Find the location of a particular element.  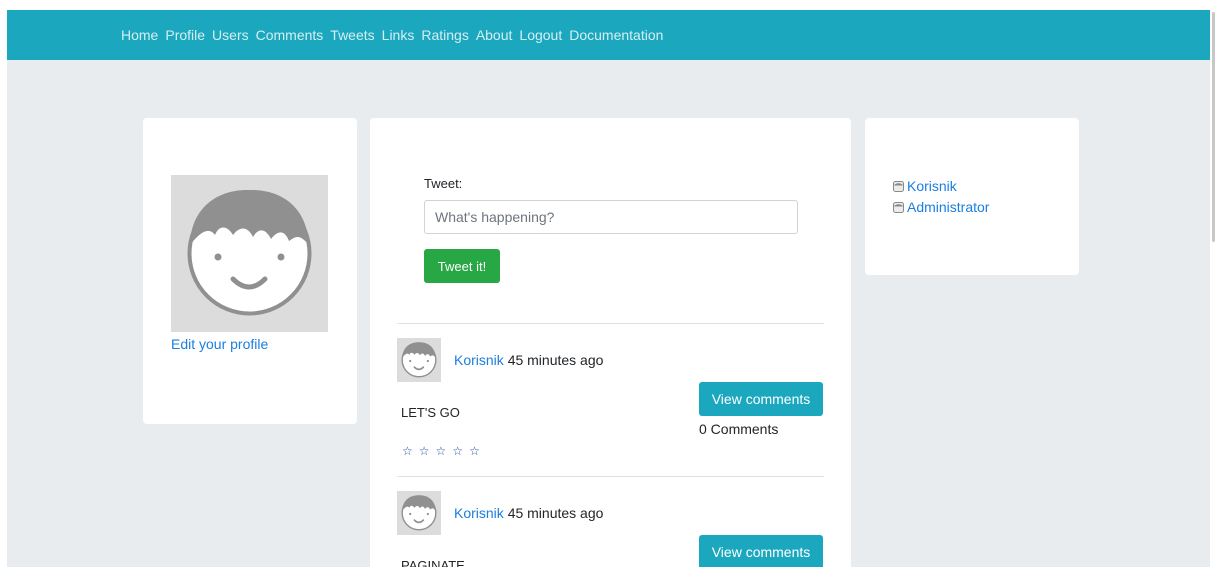

nav-link-users: Users is located at coordinates (230, 35).